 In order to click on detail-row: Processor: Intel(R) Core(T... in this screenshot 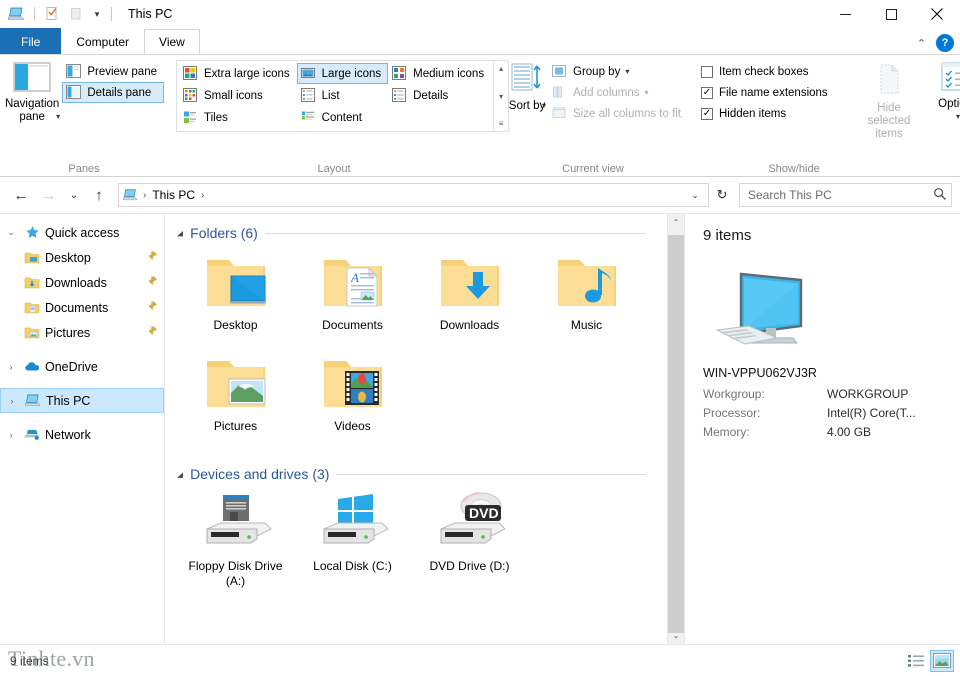, I will do `click(823, 412)`.